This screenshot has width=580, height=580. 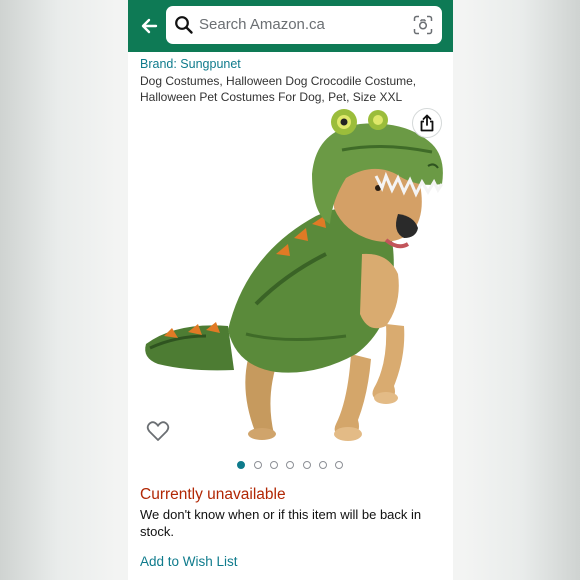 What do you see at coordinates (190, 64) in the screenshot?
I see `brand-link: Brand: Sungpunet` at bounding box center [190, 64].